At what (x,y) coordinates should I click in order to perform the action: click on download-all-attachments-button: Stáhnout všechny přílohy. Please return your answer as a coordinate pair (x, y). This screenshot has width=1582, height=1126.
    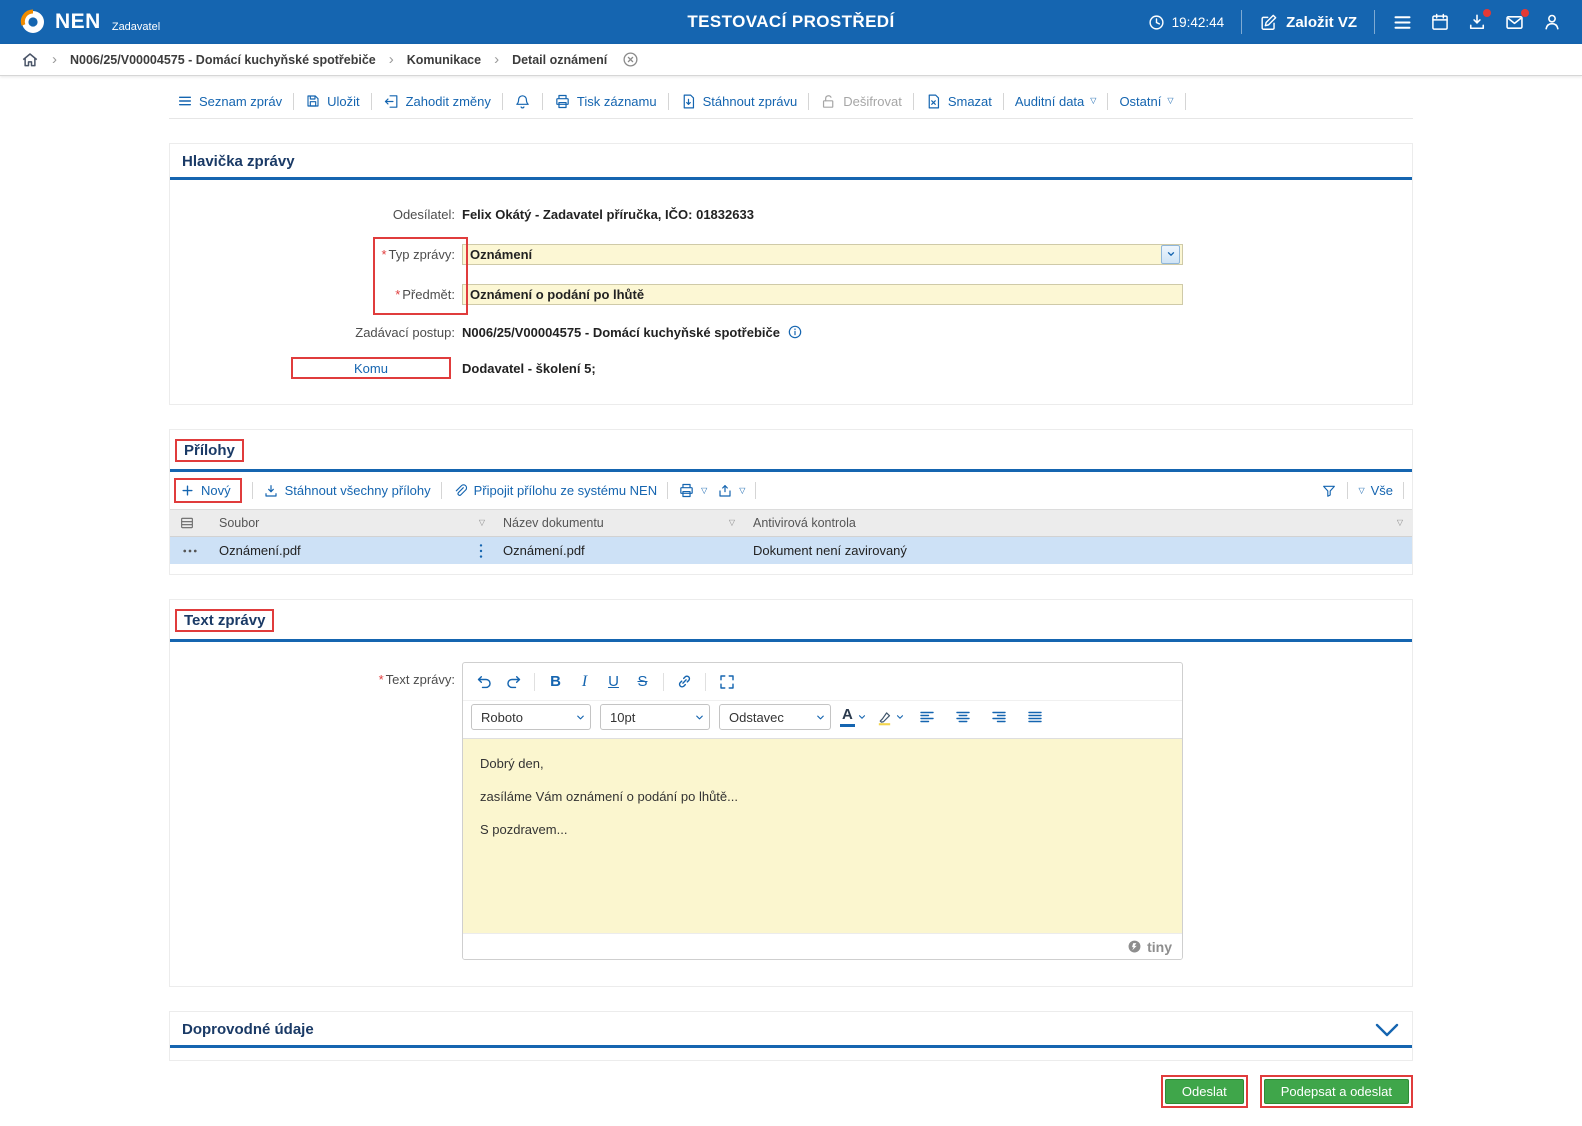
    Looking at the image, I should click on (347, 491).